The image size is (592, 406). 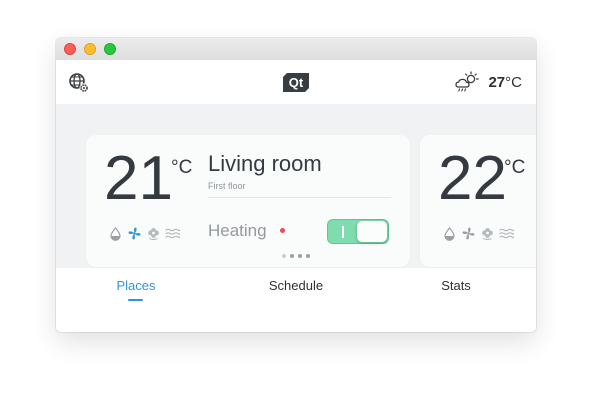 What do you see at coordinates (292, 256) in the screenshot?
I see `page-dot-active` at bounding box center [292, 256].